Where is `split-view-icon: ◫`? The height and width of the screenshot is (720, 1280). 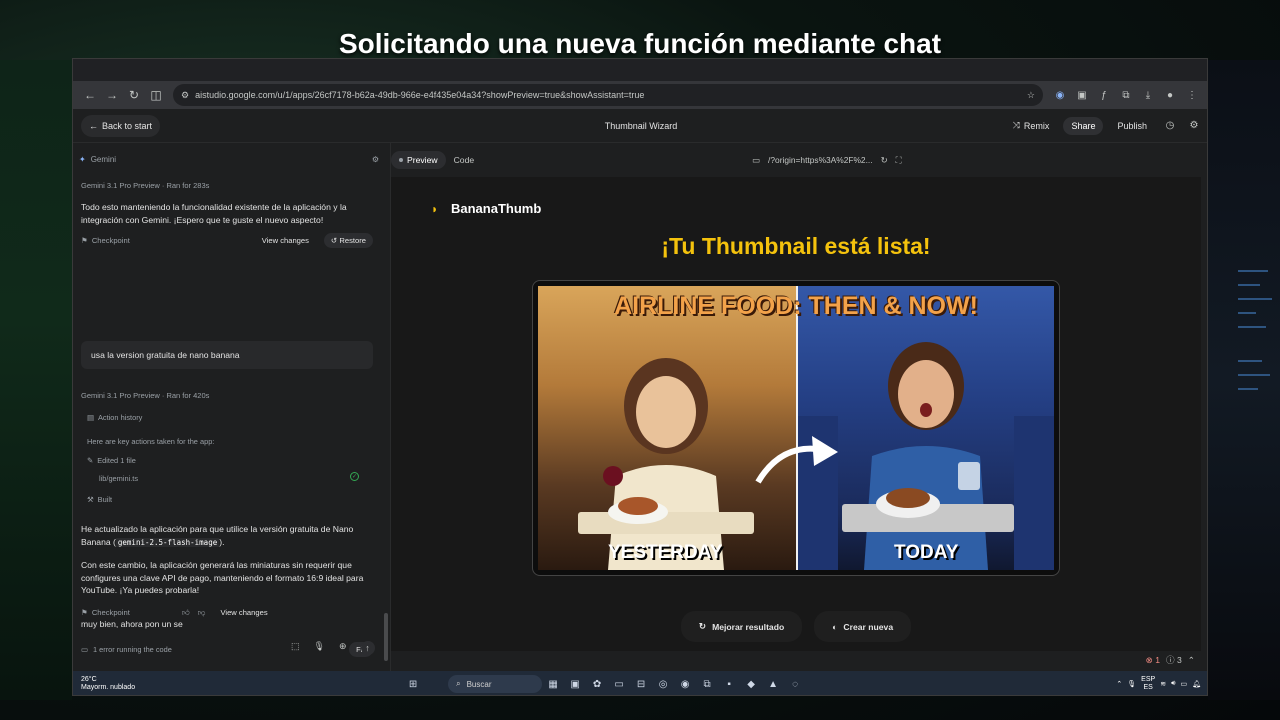
split-view-icon: ◫ is located at coordinates (156, 95).